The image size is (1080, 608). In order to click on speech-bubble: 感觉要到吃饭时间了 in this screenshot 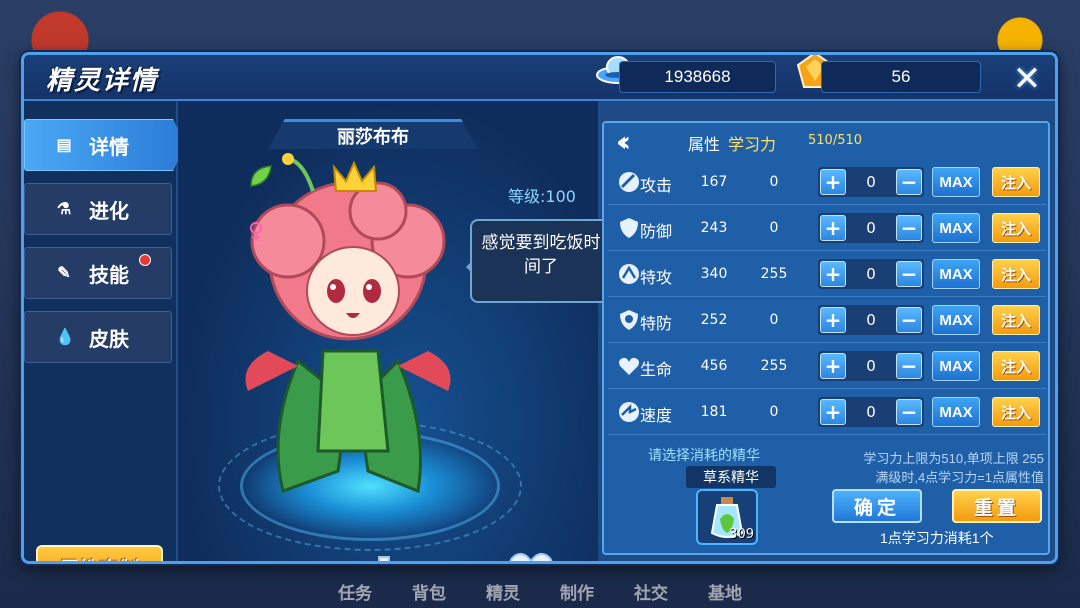, I will do `click(539, 261)`.